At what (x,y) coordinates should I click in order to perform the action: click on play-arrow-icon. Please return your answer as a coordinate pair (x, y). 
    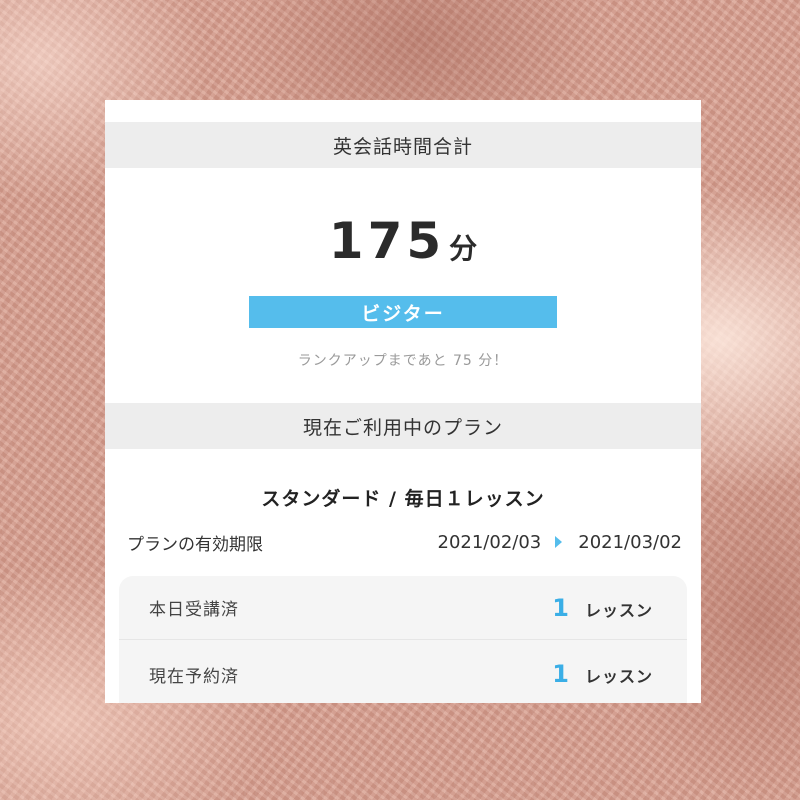
    Looking at the image, I should click on (559, 542).